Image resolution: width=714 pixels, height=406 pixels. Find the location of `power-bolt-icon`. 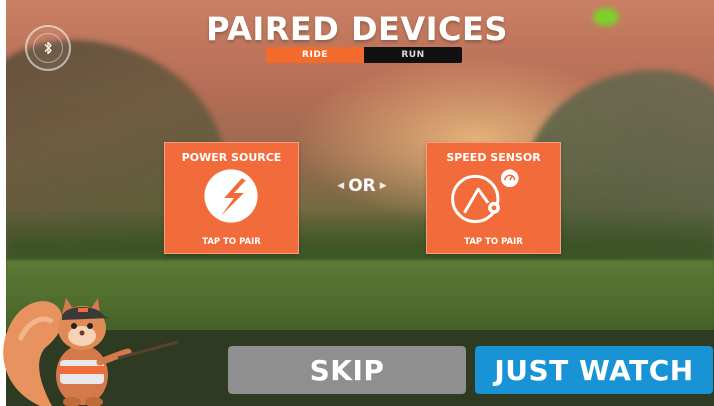

power-bolt-icon is located at coordinates (231, 196).